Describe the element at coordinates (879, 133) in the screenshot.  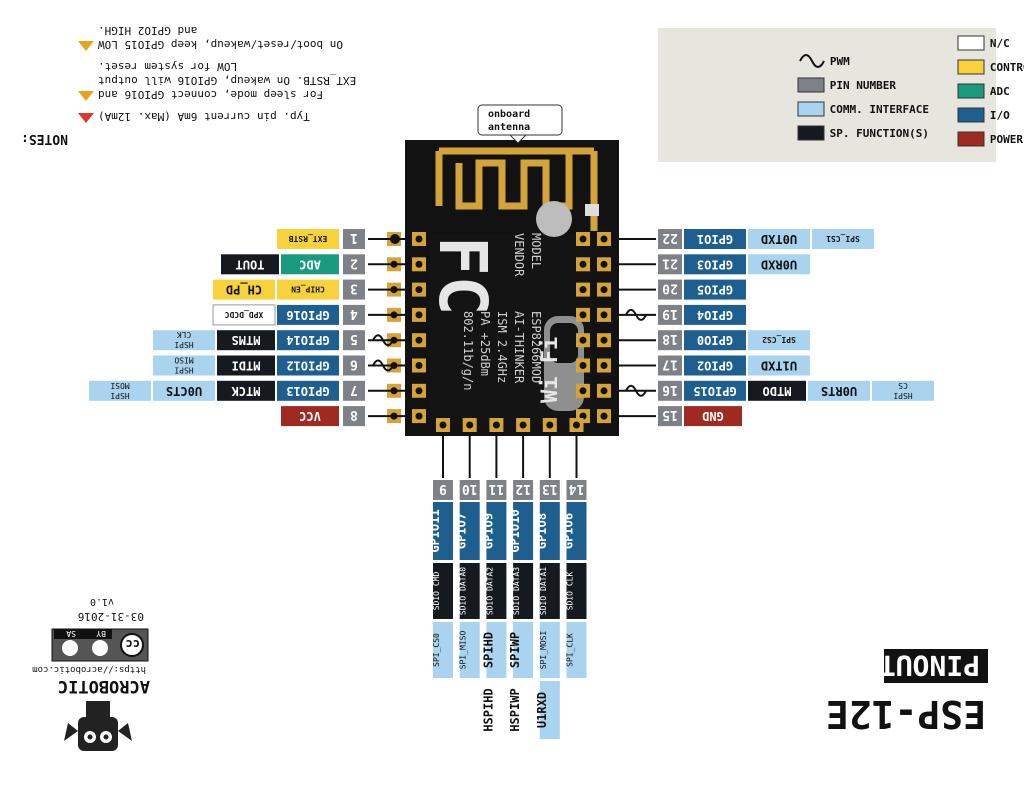
I see `legend-label-sp_function: SP. FUNCTION(S)` at that location.